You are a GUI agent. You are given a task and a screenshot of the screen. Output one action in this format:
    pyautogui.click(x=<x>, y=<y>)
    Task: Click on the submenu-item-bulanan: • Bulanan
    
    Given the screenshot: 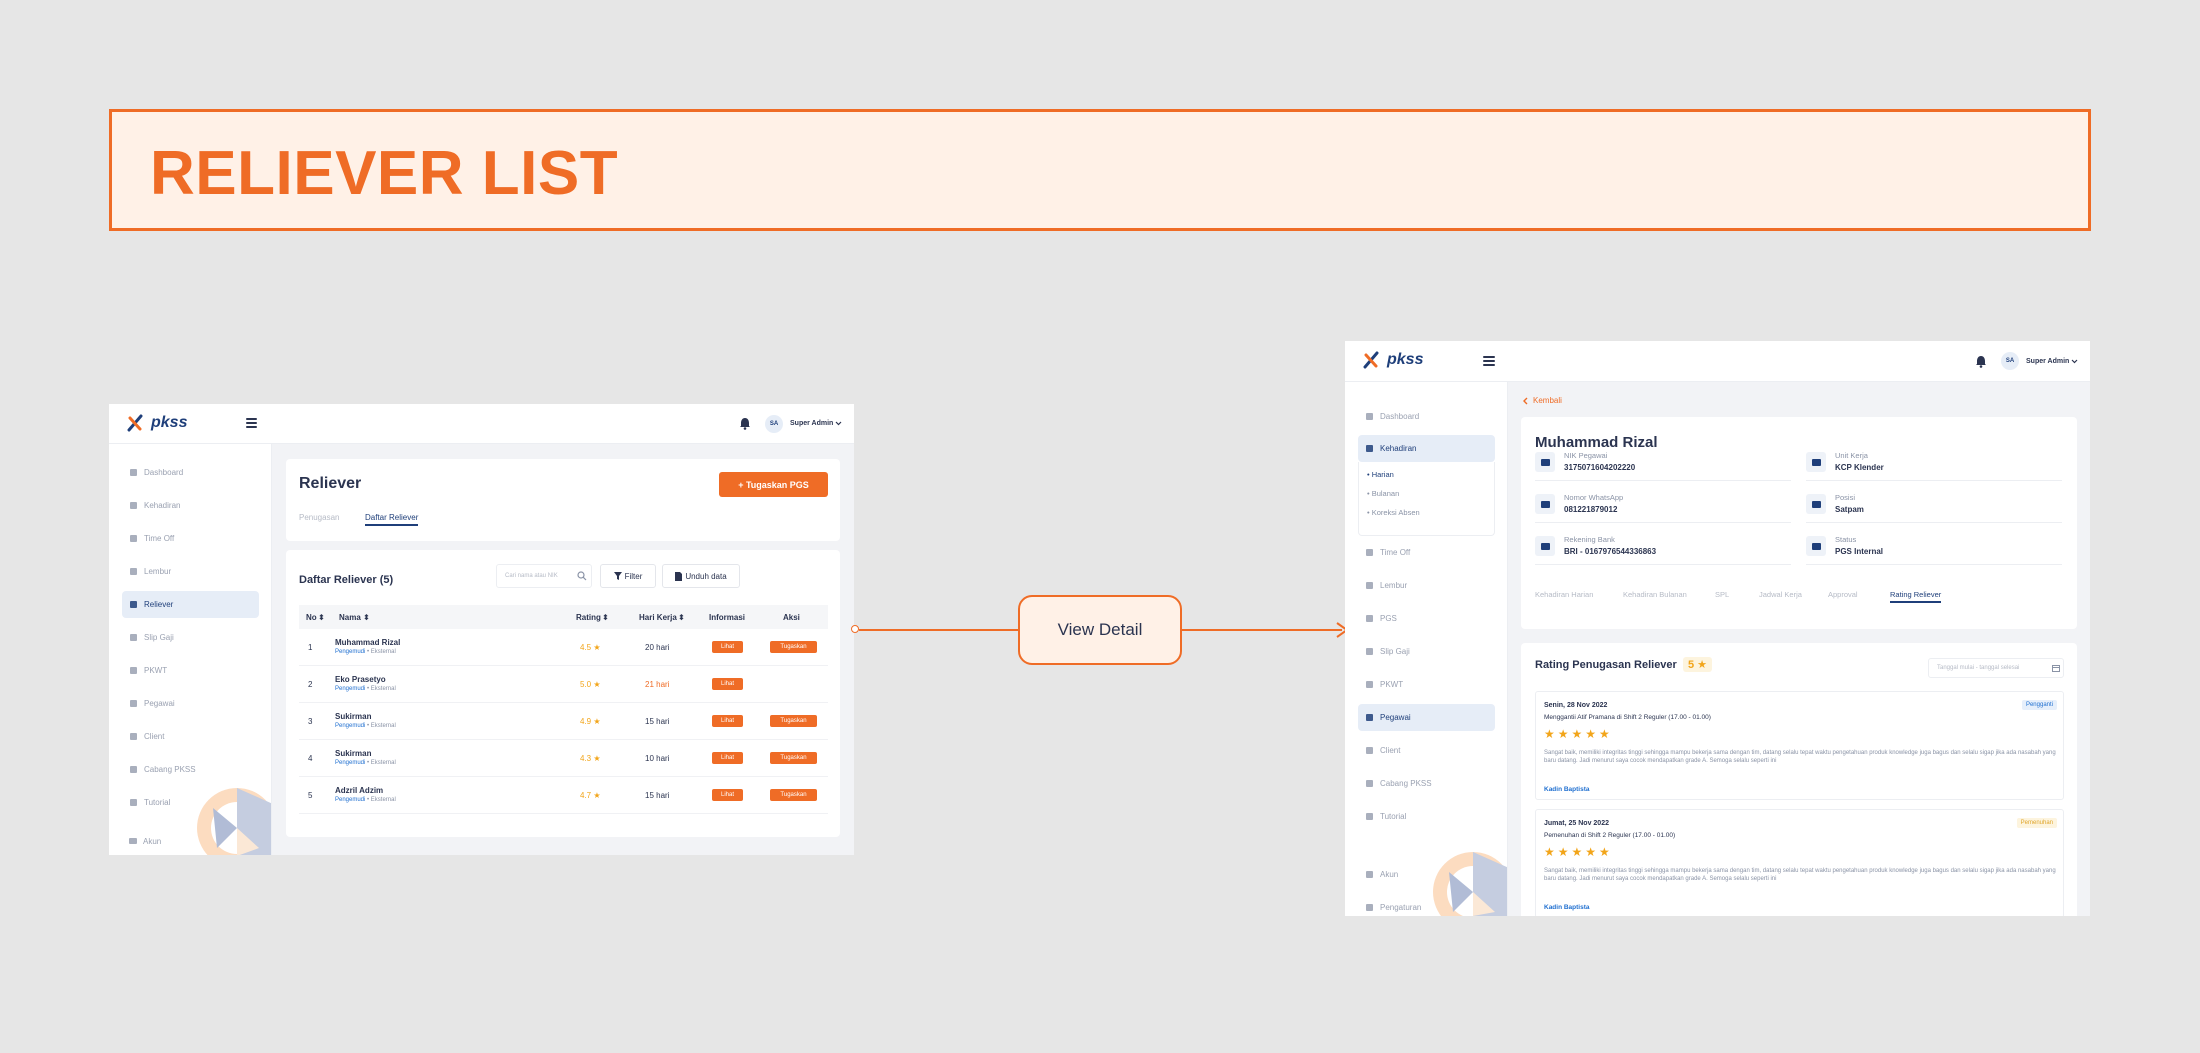 What is the action you would take?
    pyautogui.click(x=1383, y=493)
    